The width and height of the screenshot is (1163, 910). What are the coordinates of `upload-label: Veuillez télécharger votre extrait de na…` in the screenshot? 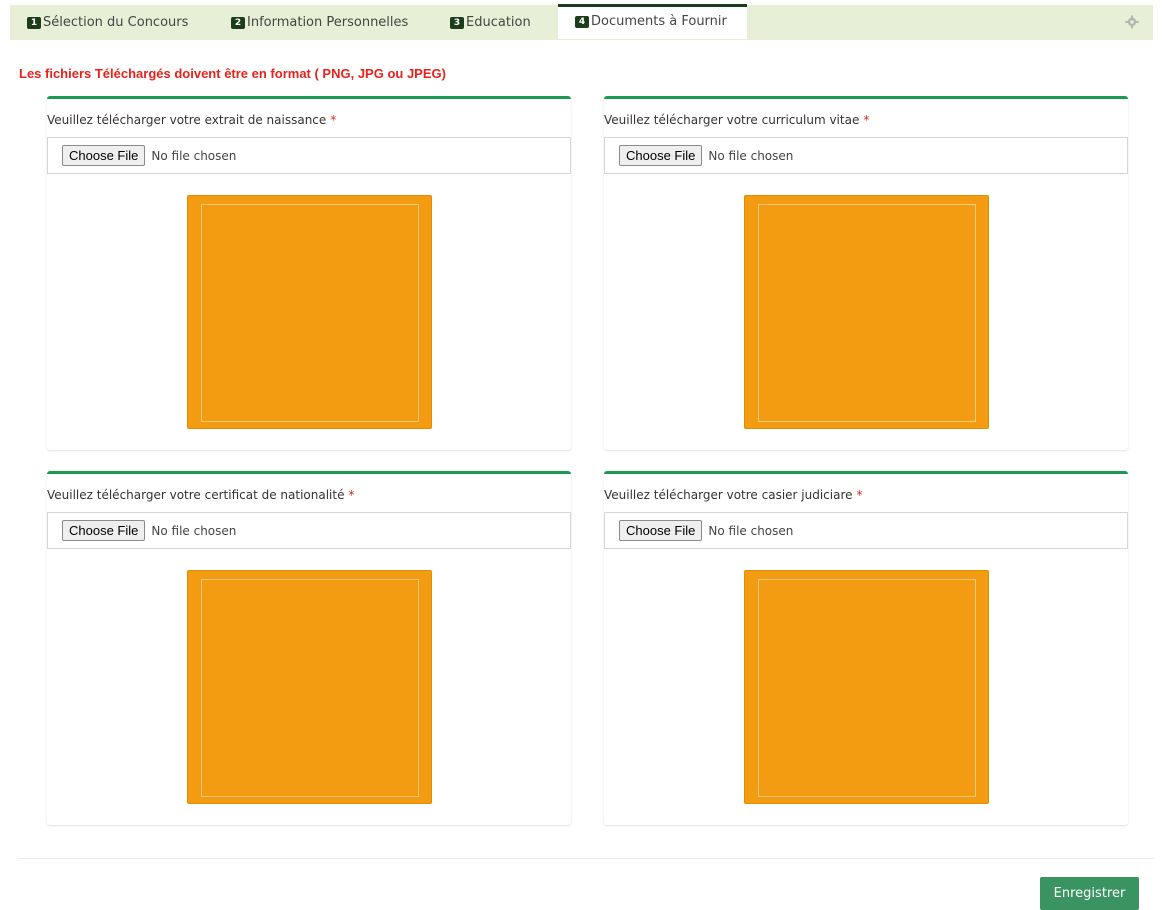 It's located at (192, 120).